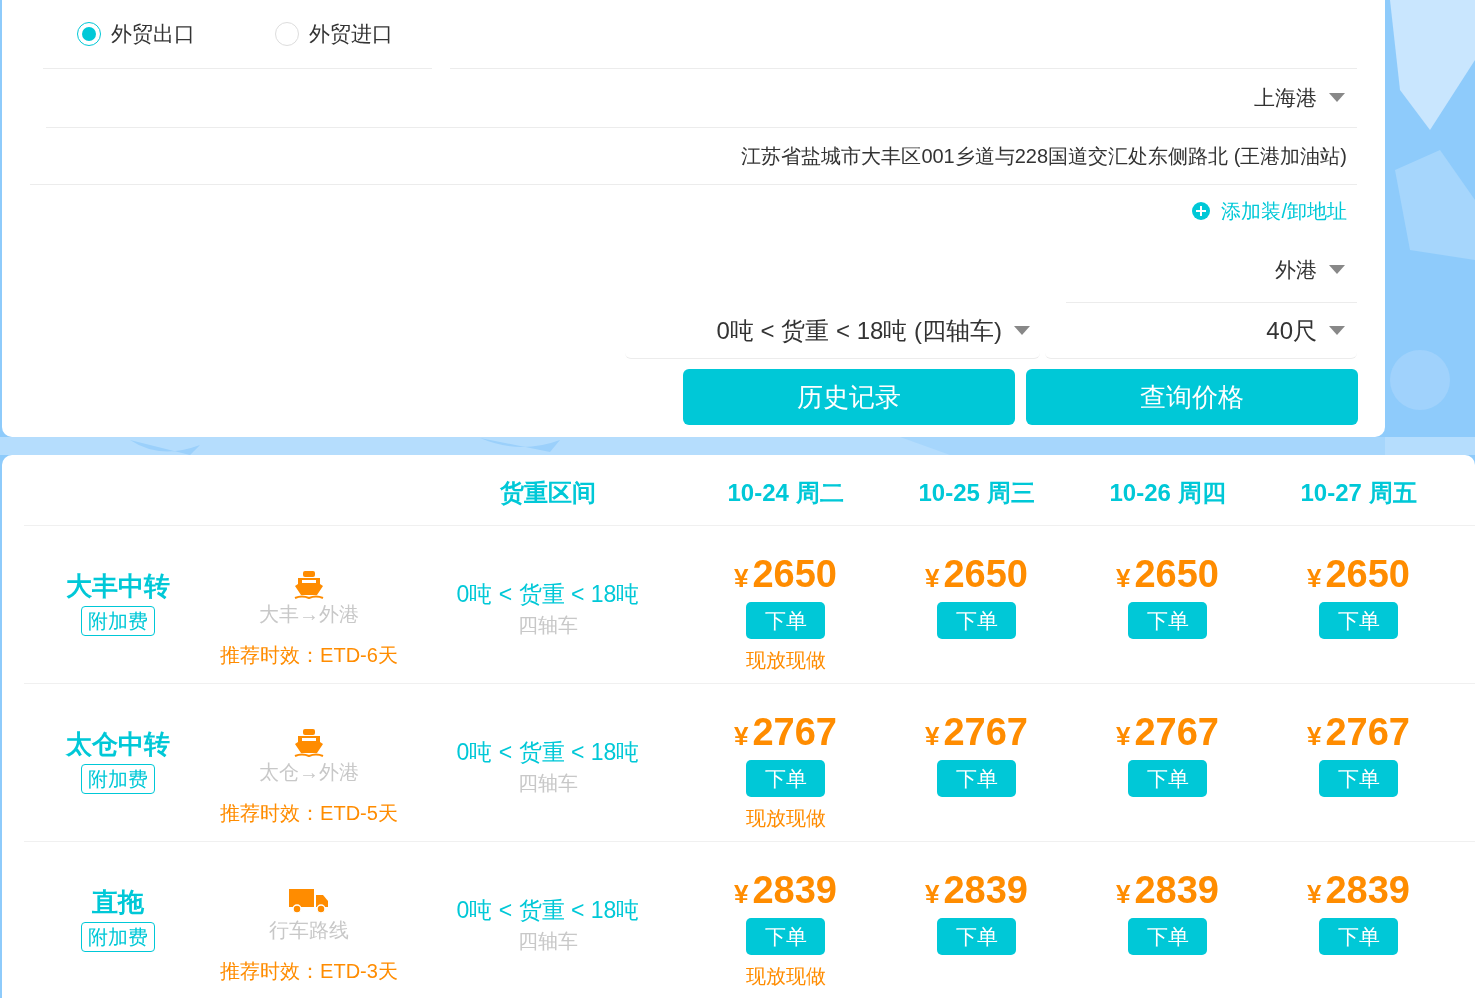 This screenshot has width=1475, height=998. What do you see at coordinates (309, 813) in the screenshot?
I see `timing-text: 推荐时效：ETD-5天` at bounding box center [309, 813].